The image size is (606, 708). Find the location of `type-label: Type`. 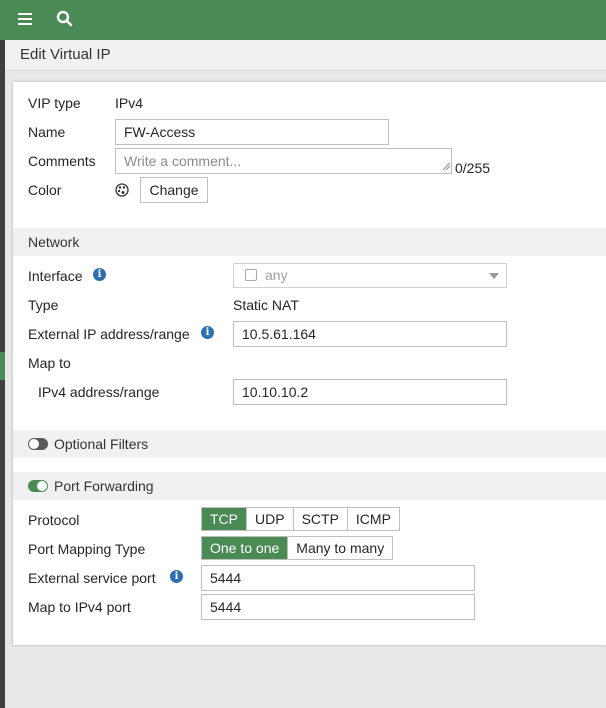

type-label: Type is located at coordinates (43, 305).